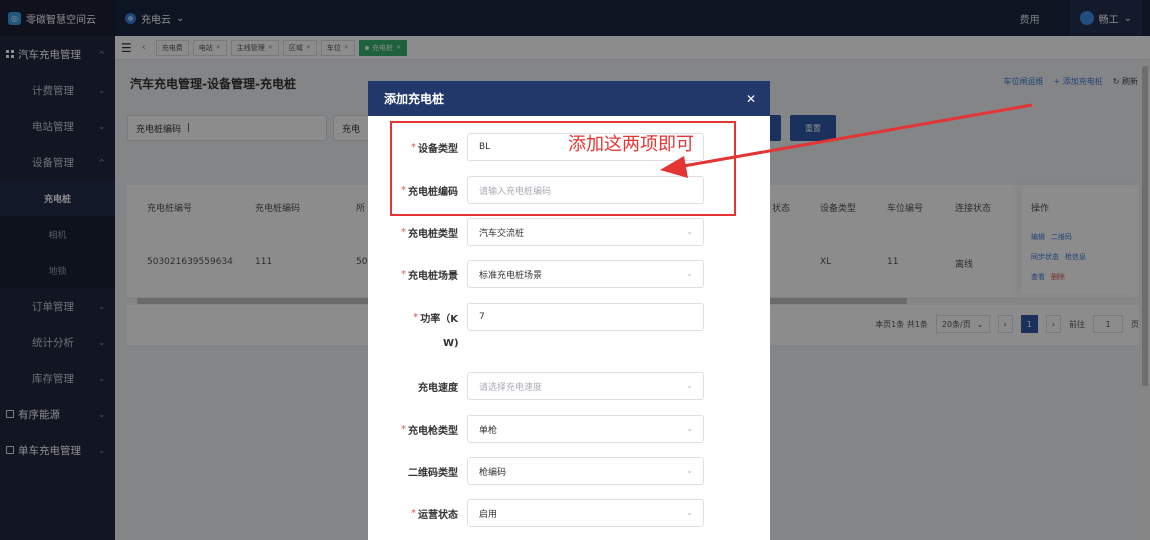  What do you see at coordinates (438, 388) in the screenshot?
I see `field-label: 充电速度` at bounding box center [438, 388].